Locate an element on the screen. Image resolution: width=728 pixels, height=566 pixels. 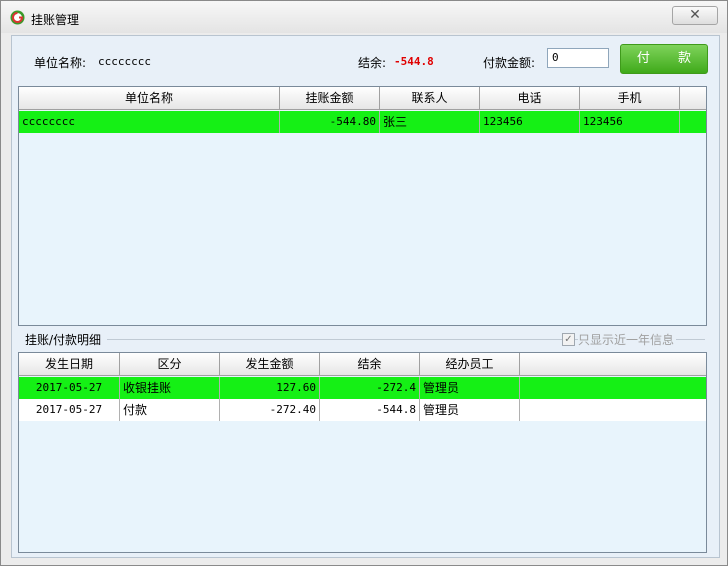
col-balance: 结余 is located at coordinates (370, 364).